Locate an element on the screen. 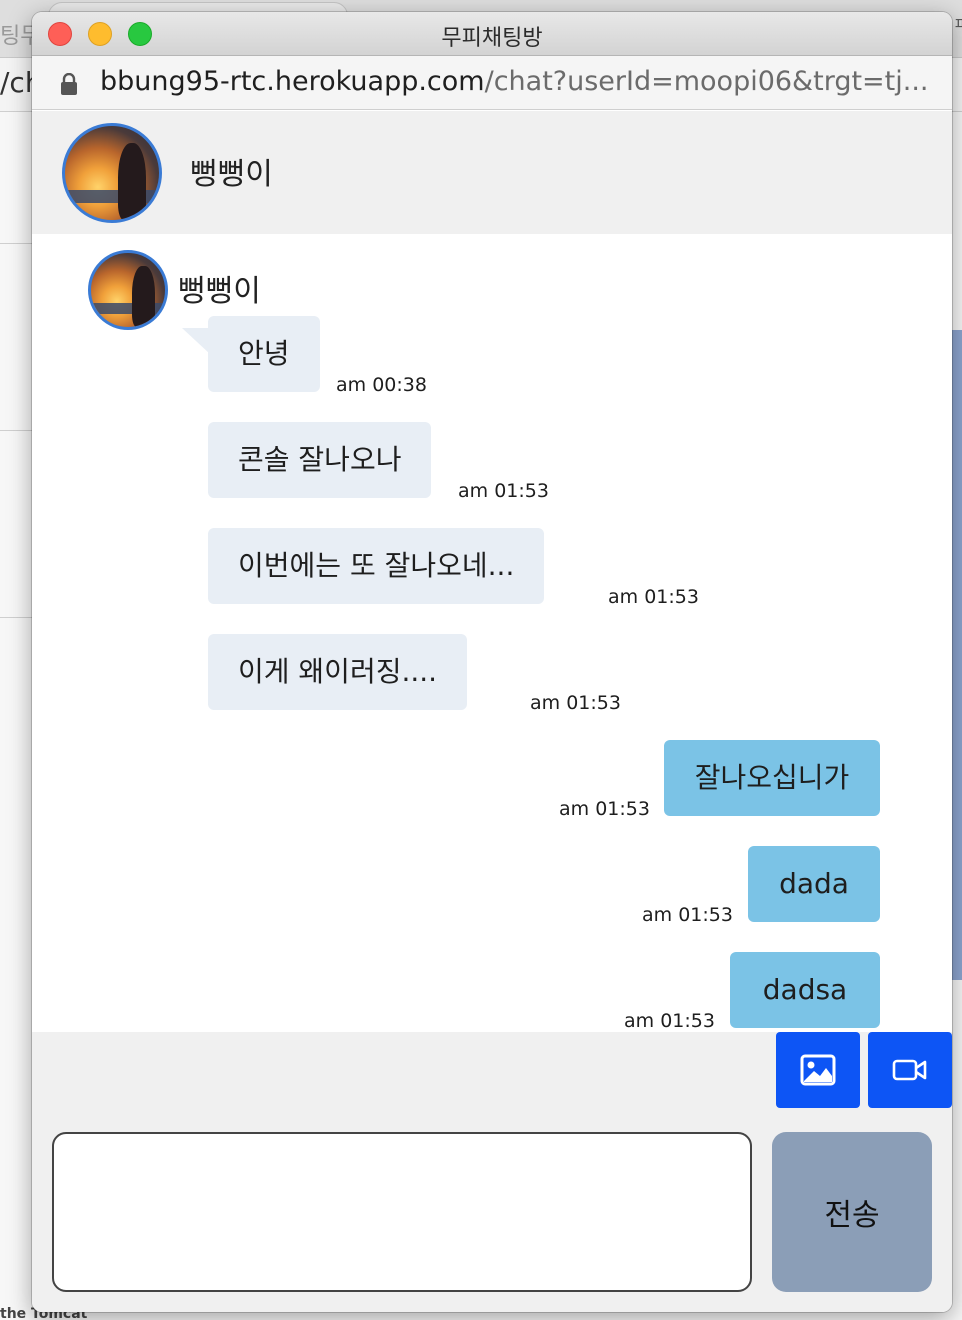 The width and height of the screenshot is (962, 1320). video-call-button is located at coordinates (910, 1070).